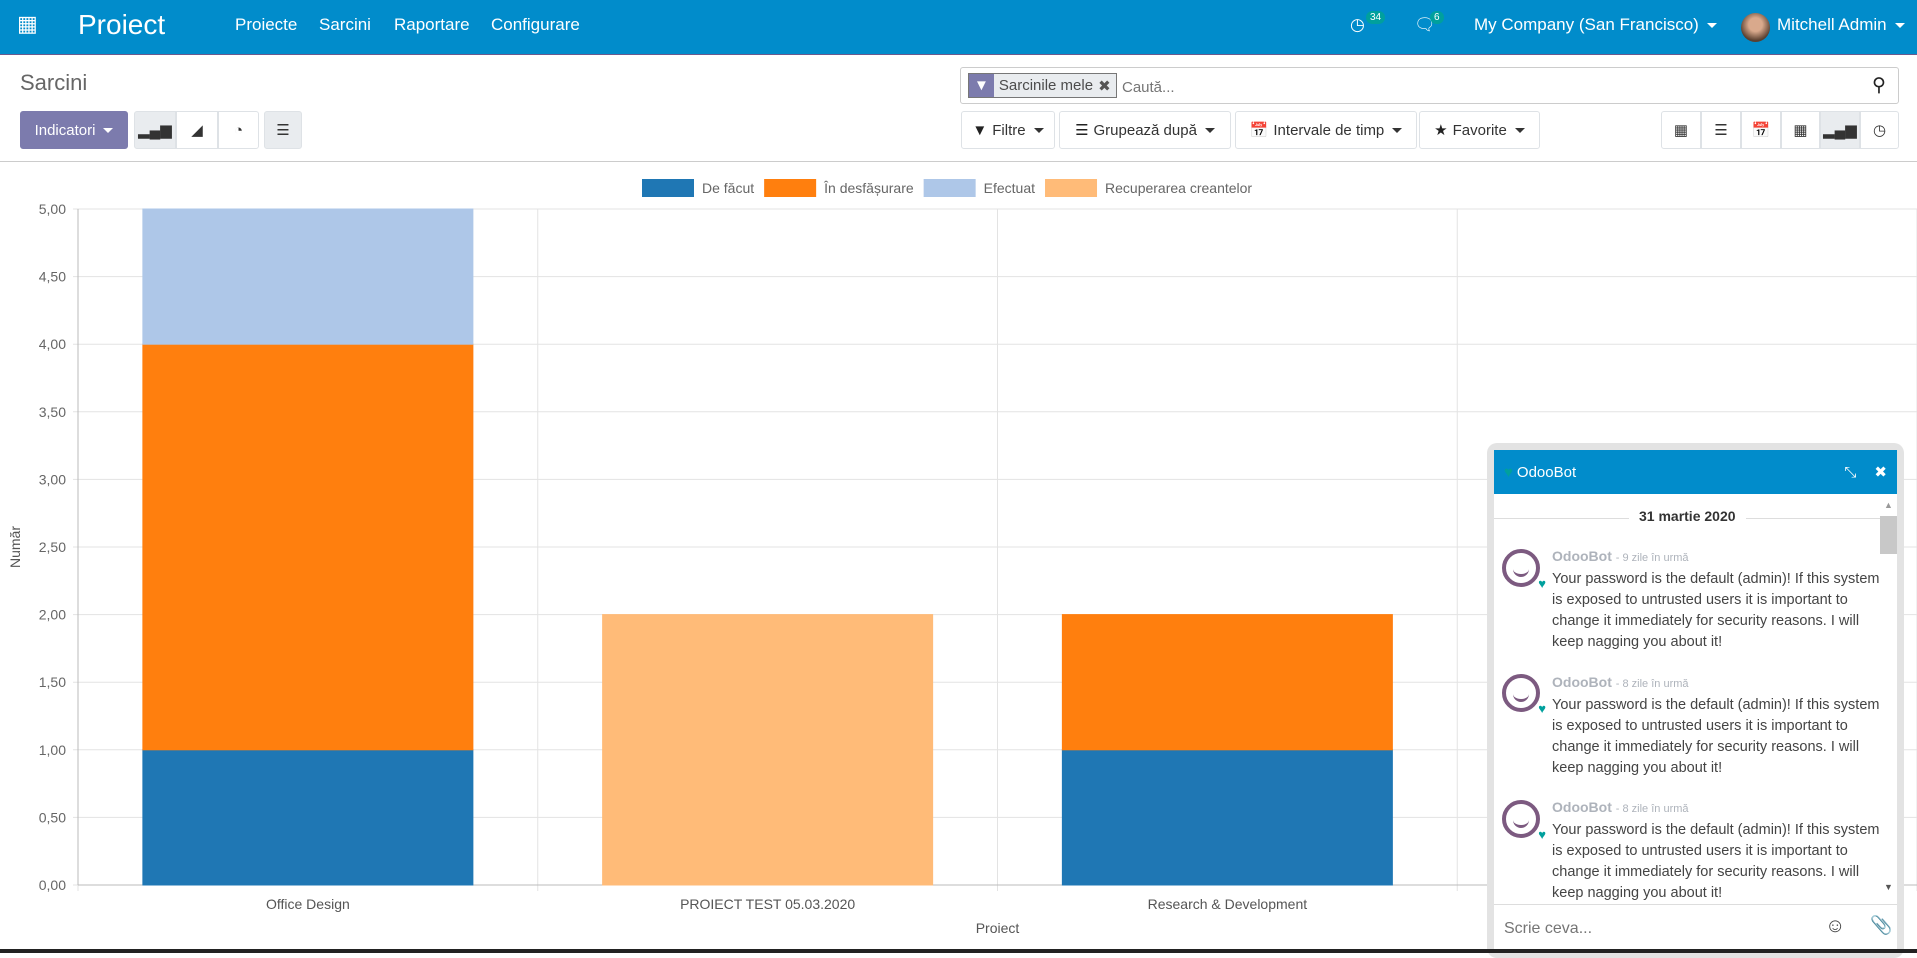  Describe the element at coordinates (1329, 130) in the screenshot. I see `time-ranges-label: Intervale de timp` at that location.